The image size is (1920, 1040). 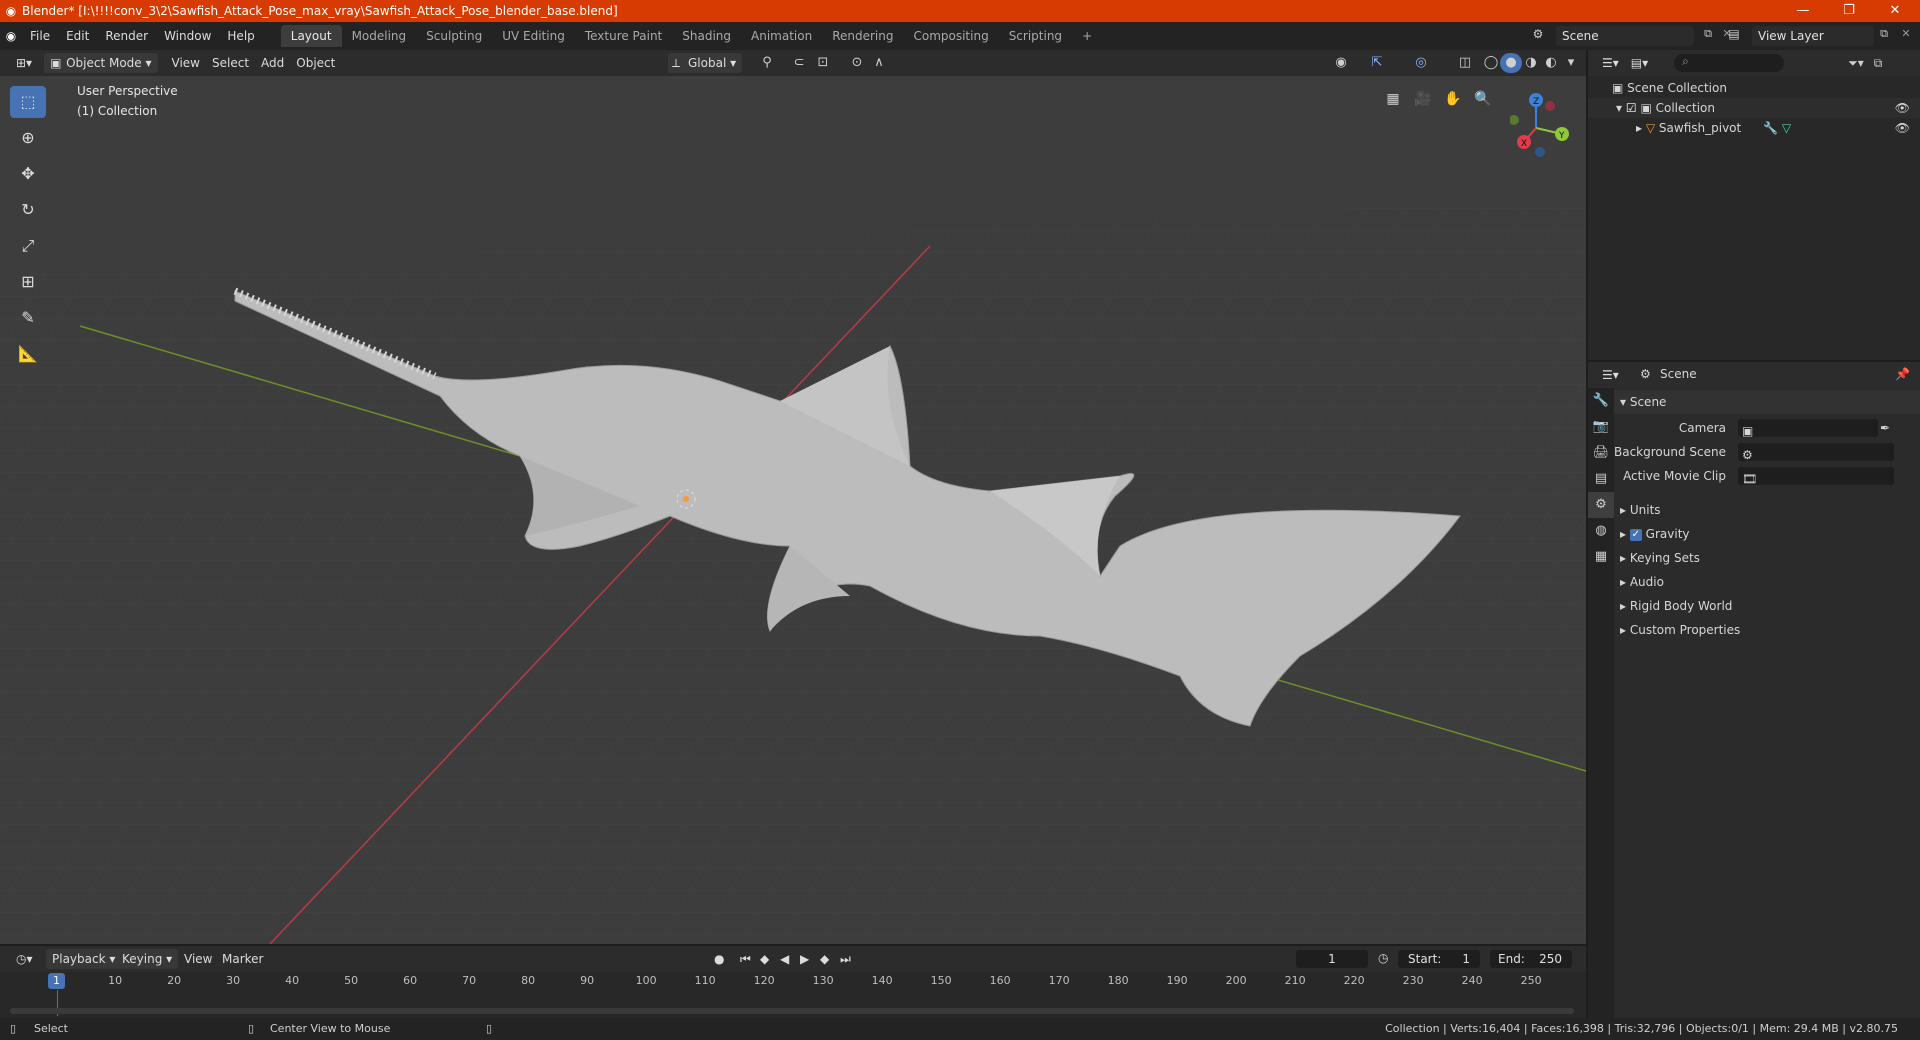 What do you see at coordinates (1601, 427) in the screenshot?
I see `render-tab-icon: 📷` at bounding box center [1601, 427].